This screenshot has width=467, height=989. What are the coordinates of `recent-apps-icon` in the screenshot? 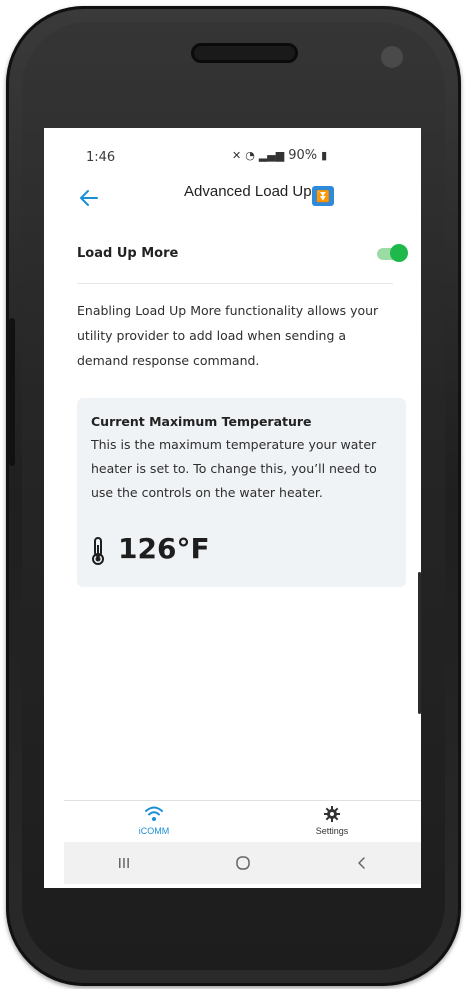 It's located at (123, 863).